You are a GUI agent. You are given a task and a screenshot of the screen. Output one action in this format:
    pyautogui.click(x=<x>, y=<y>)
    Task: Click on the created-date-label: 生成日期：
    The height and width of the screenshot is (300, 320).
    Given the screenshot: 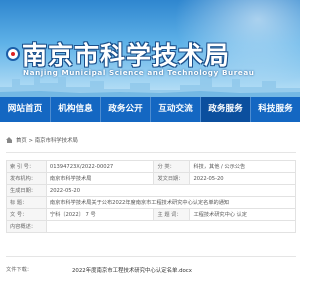 What is the action you would take?
    pyautogui.click(x=26, y=190)
    